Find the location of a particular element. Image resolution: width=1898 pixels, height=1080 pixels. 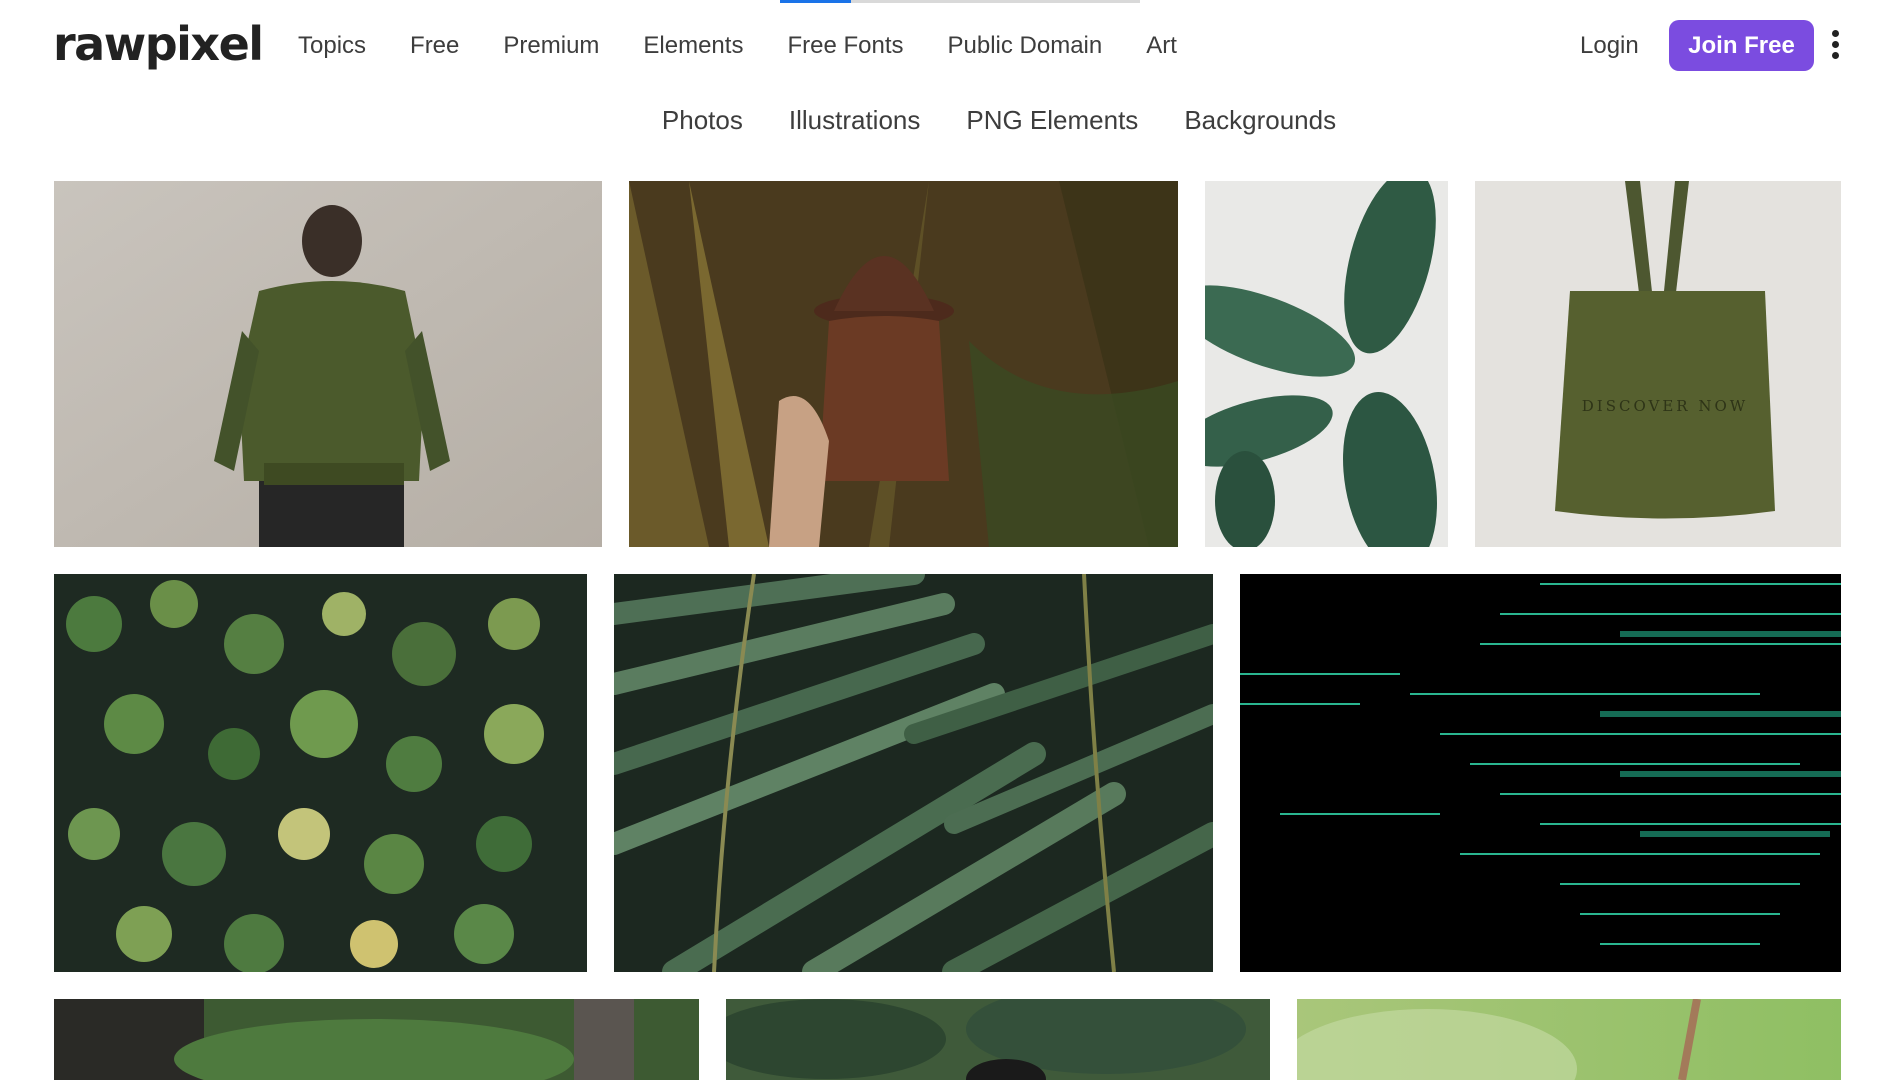

nav-item-elements: Elements is located at coordinates (693, 46).